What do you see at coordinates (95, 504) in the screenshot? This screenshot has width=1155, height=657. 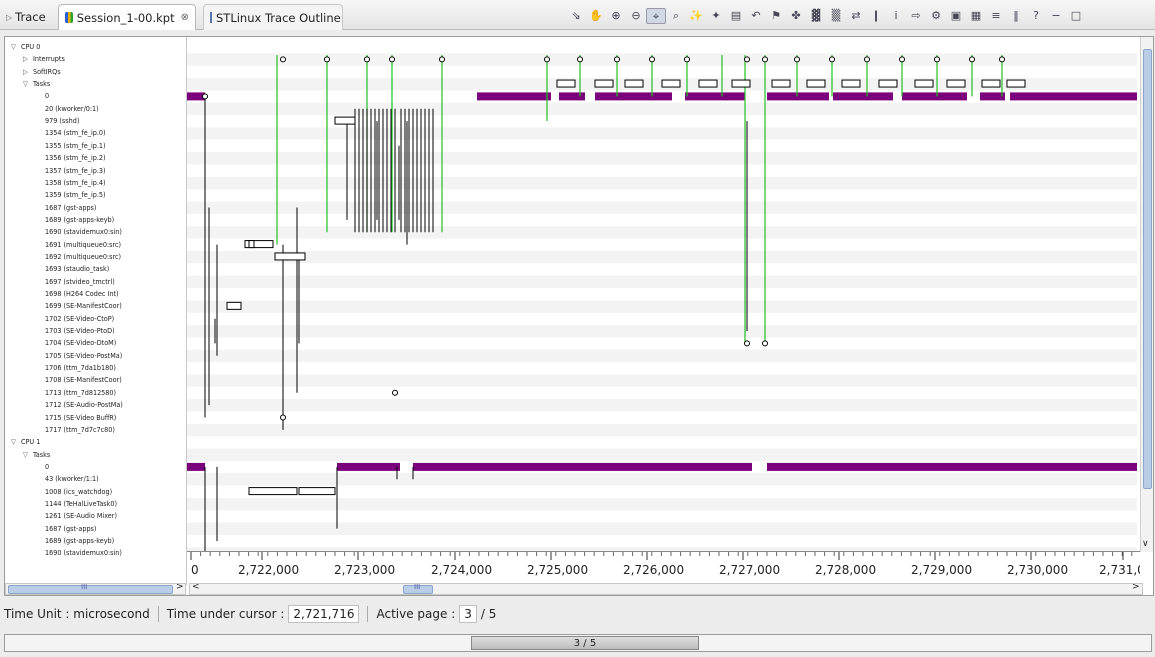 I see `tree-task-row: 1144 (TeHalLiveTask0)` at bounding box center [95, 504].